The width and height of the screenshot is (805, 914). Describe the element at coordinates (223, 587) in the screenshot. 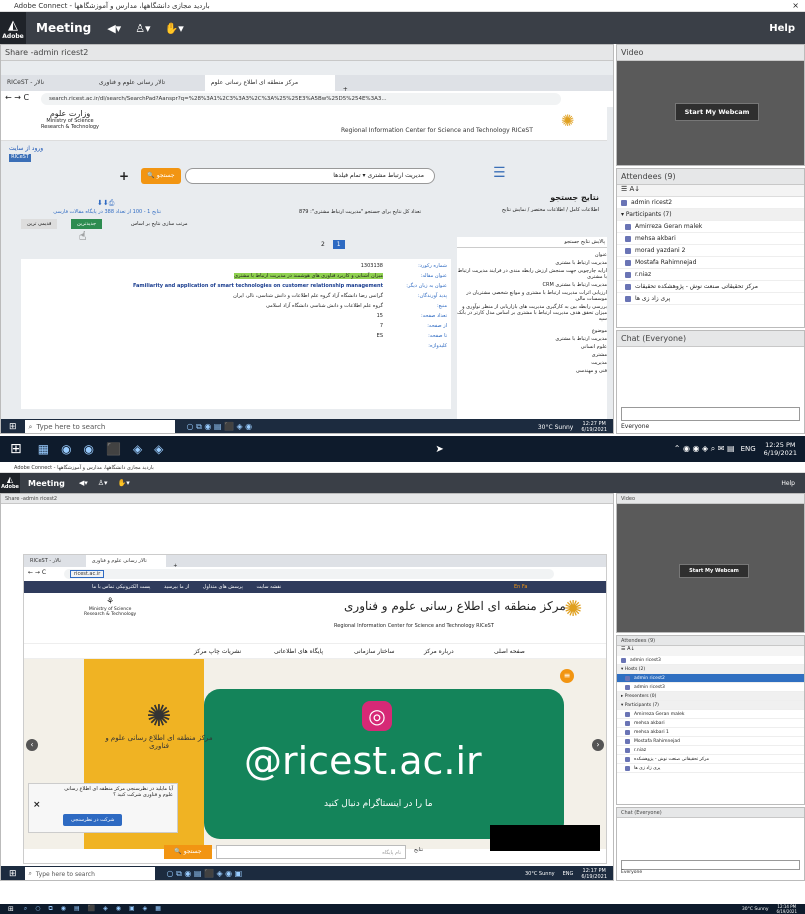

I see `toplink: پرسش های متداول` at that location.